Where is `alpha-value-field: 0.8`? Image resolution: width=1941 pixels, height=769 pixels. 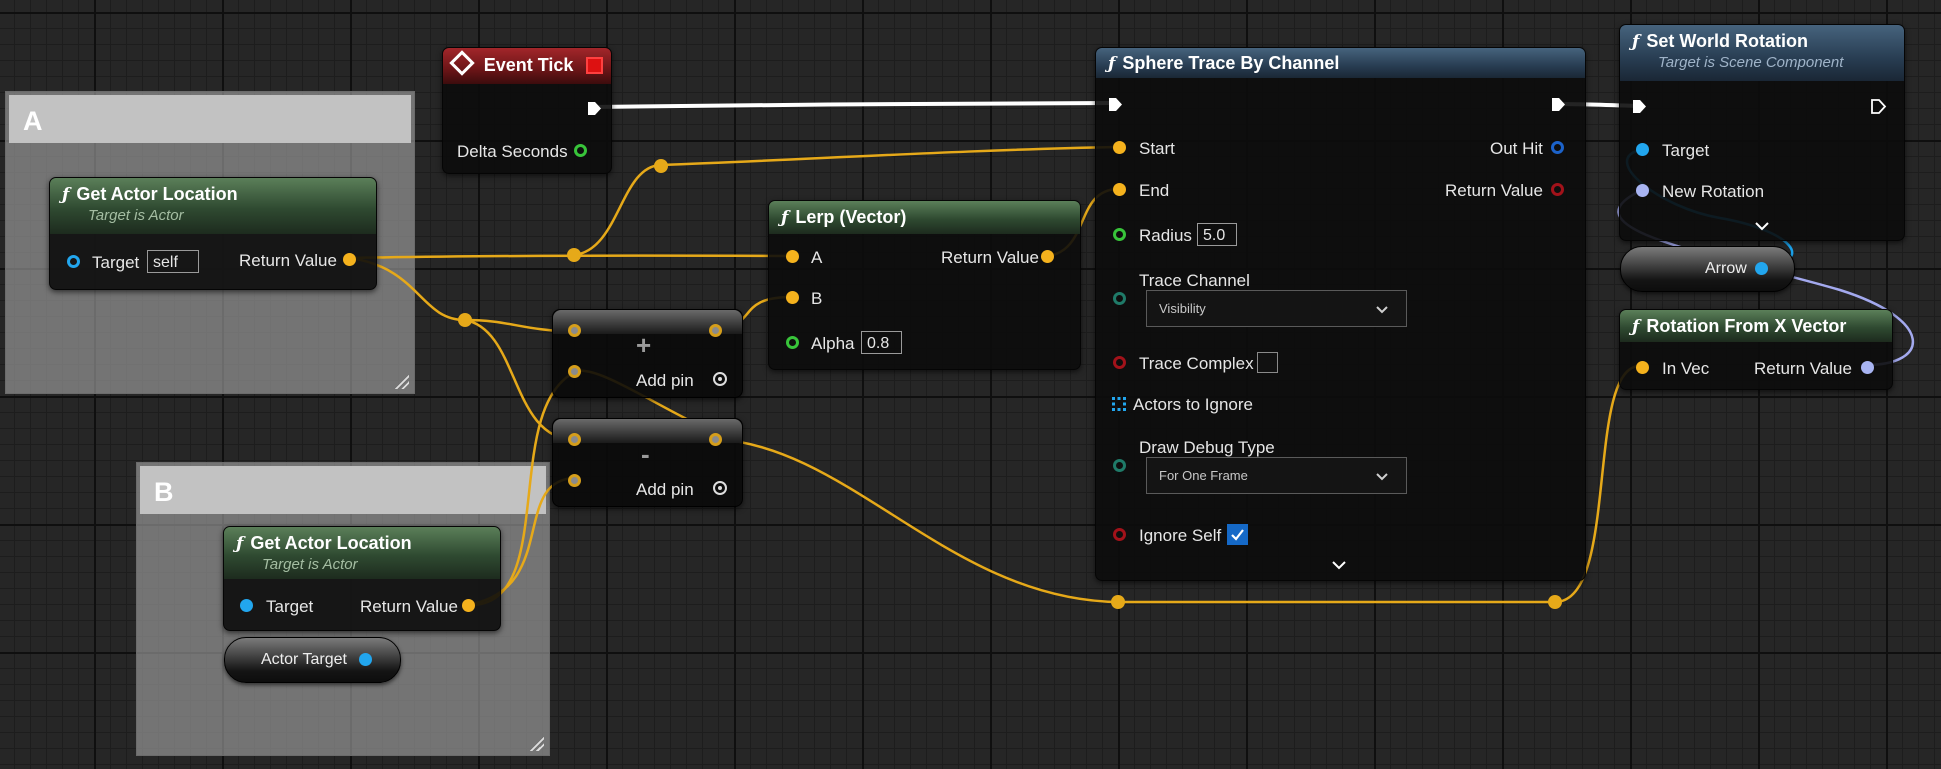
alpha-value-field: 0.8 is located at coordinates (881, 342).